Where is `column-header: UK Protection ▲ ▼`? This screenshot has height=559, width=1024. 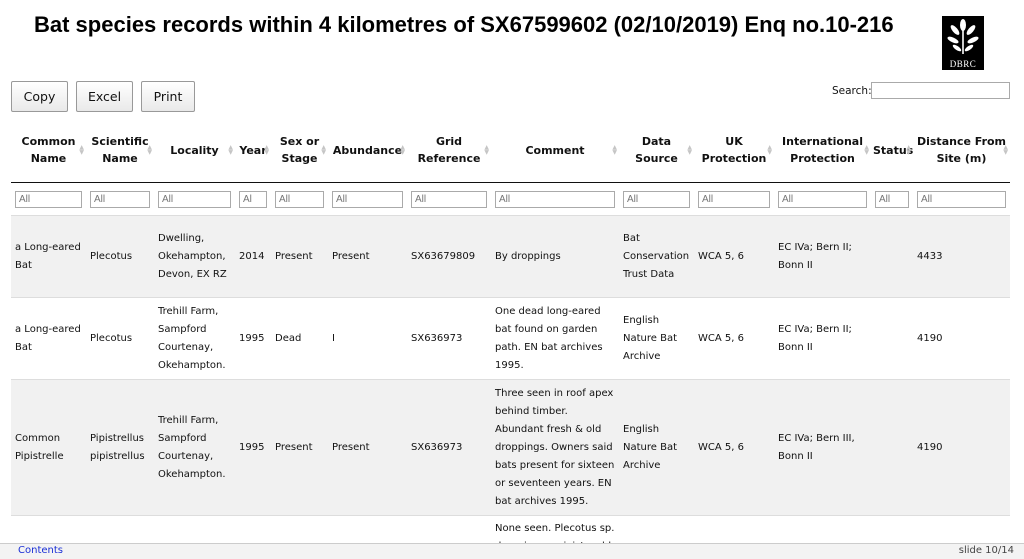
column-header: UK Protection ▲ ▼ is located at coordinates (734, 150).